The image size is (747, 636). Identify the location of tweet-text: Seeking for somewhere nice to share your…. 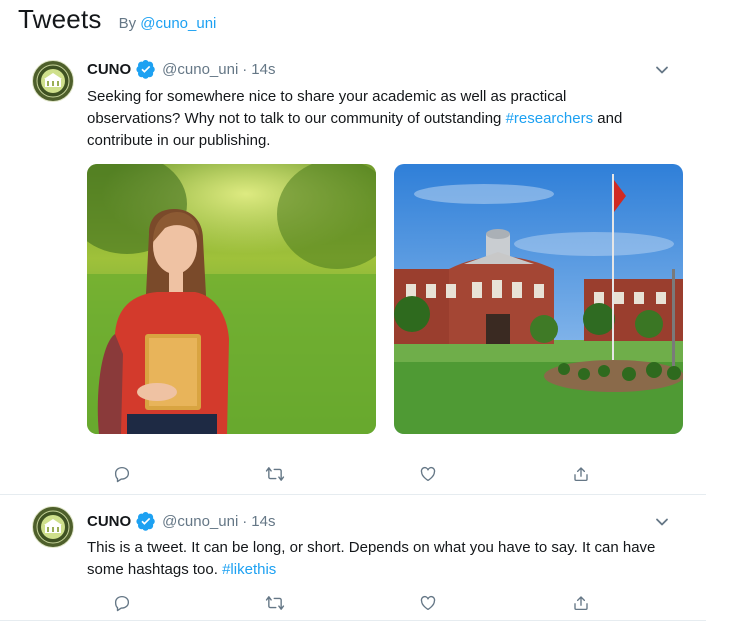
(372, 119).